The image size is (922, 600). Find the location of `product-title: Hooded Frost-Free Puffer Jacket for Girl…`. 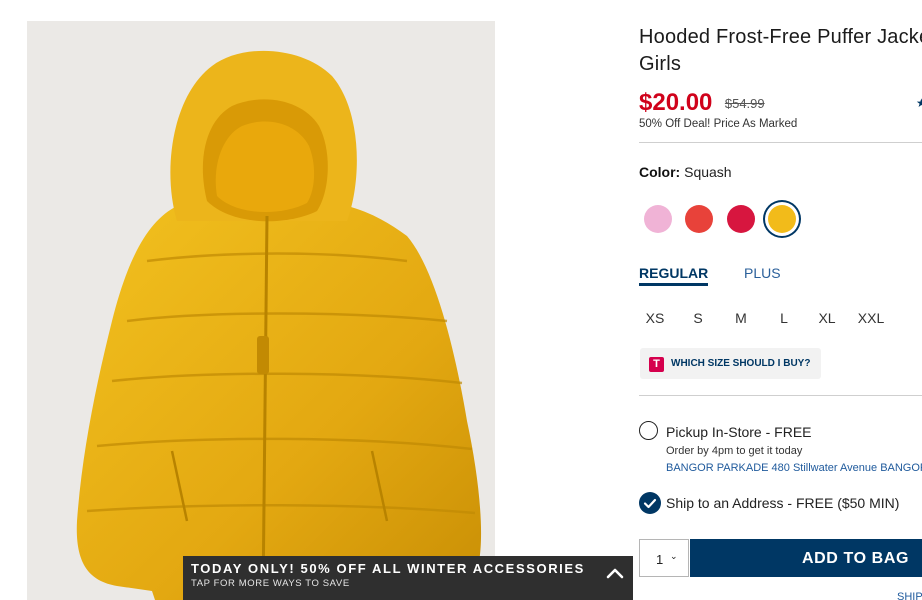

product-title: Hooded Frost-Free Puffer Jacket for Girl… is located at coordinates (780, 51).